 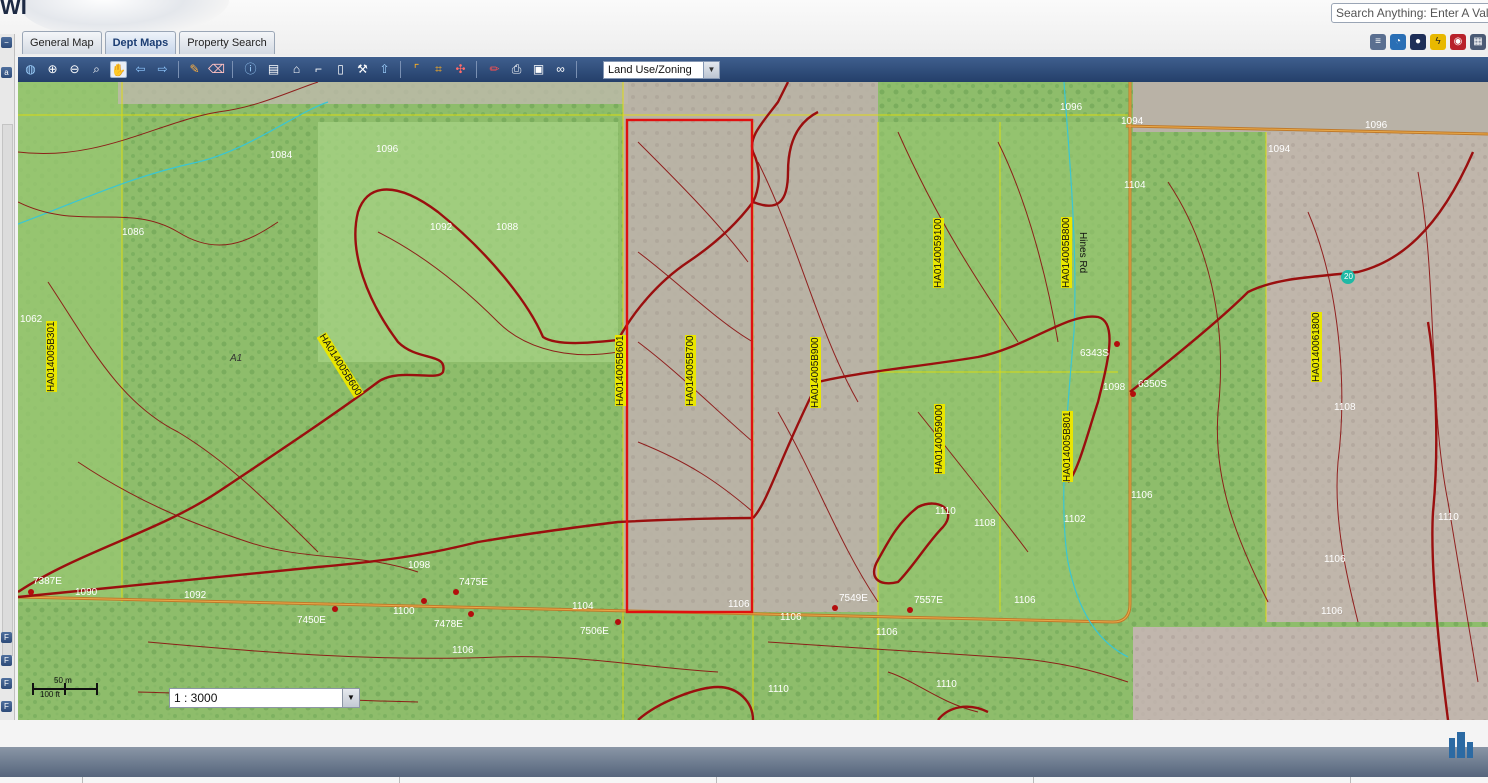 What do you see at coordinates (620, 370) in the screenshot?
I see `parcel-label: HA014005B601` at bounding box center [620, 370].